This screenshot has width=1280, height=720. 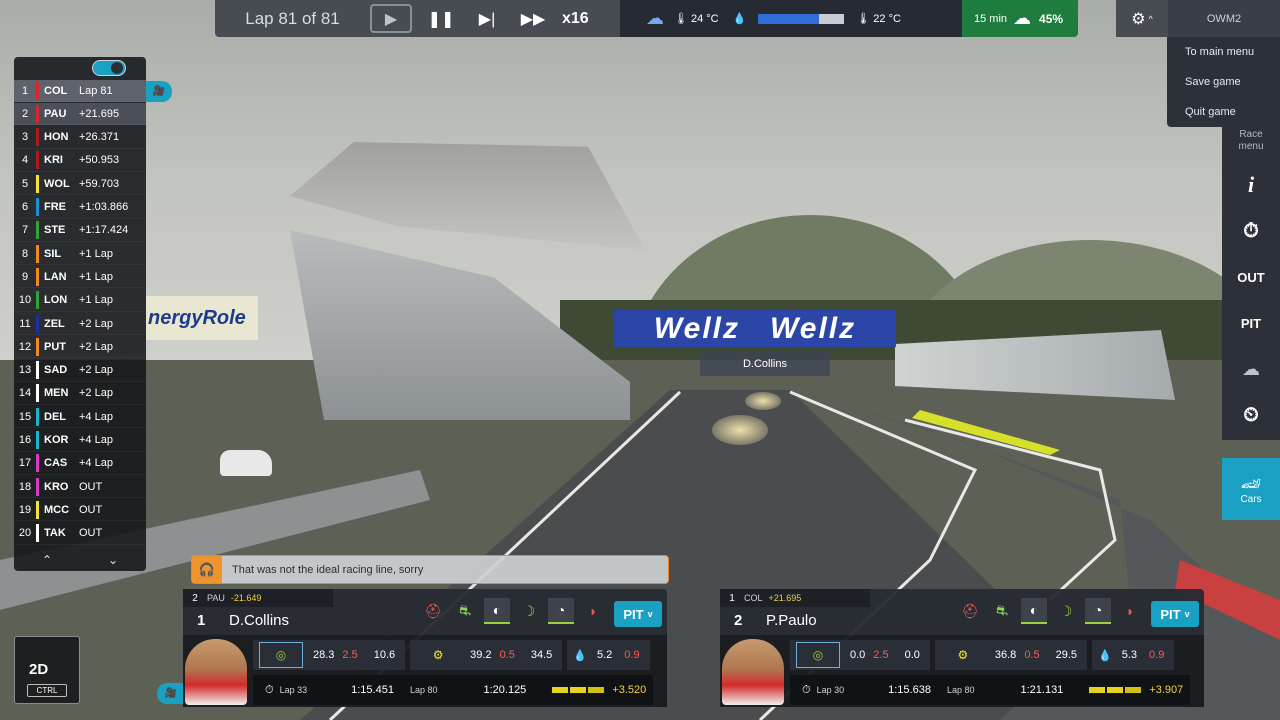 What do you see at coordinates (704, 18) in the screenshot?
I see `track-temperature: 24 °C` at bounding box center [704, 18].